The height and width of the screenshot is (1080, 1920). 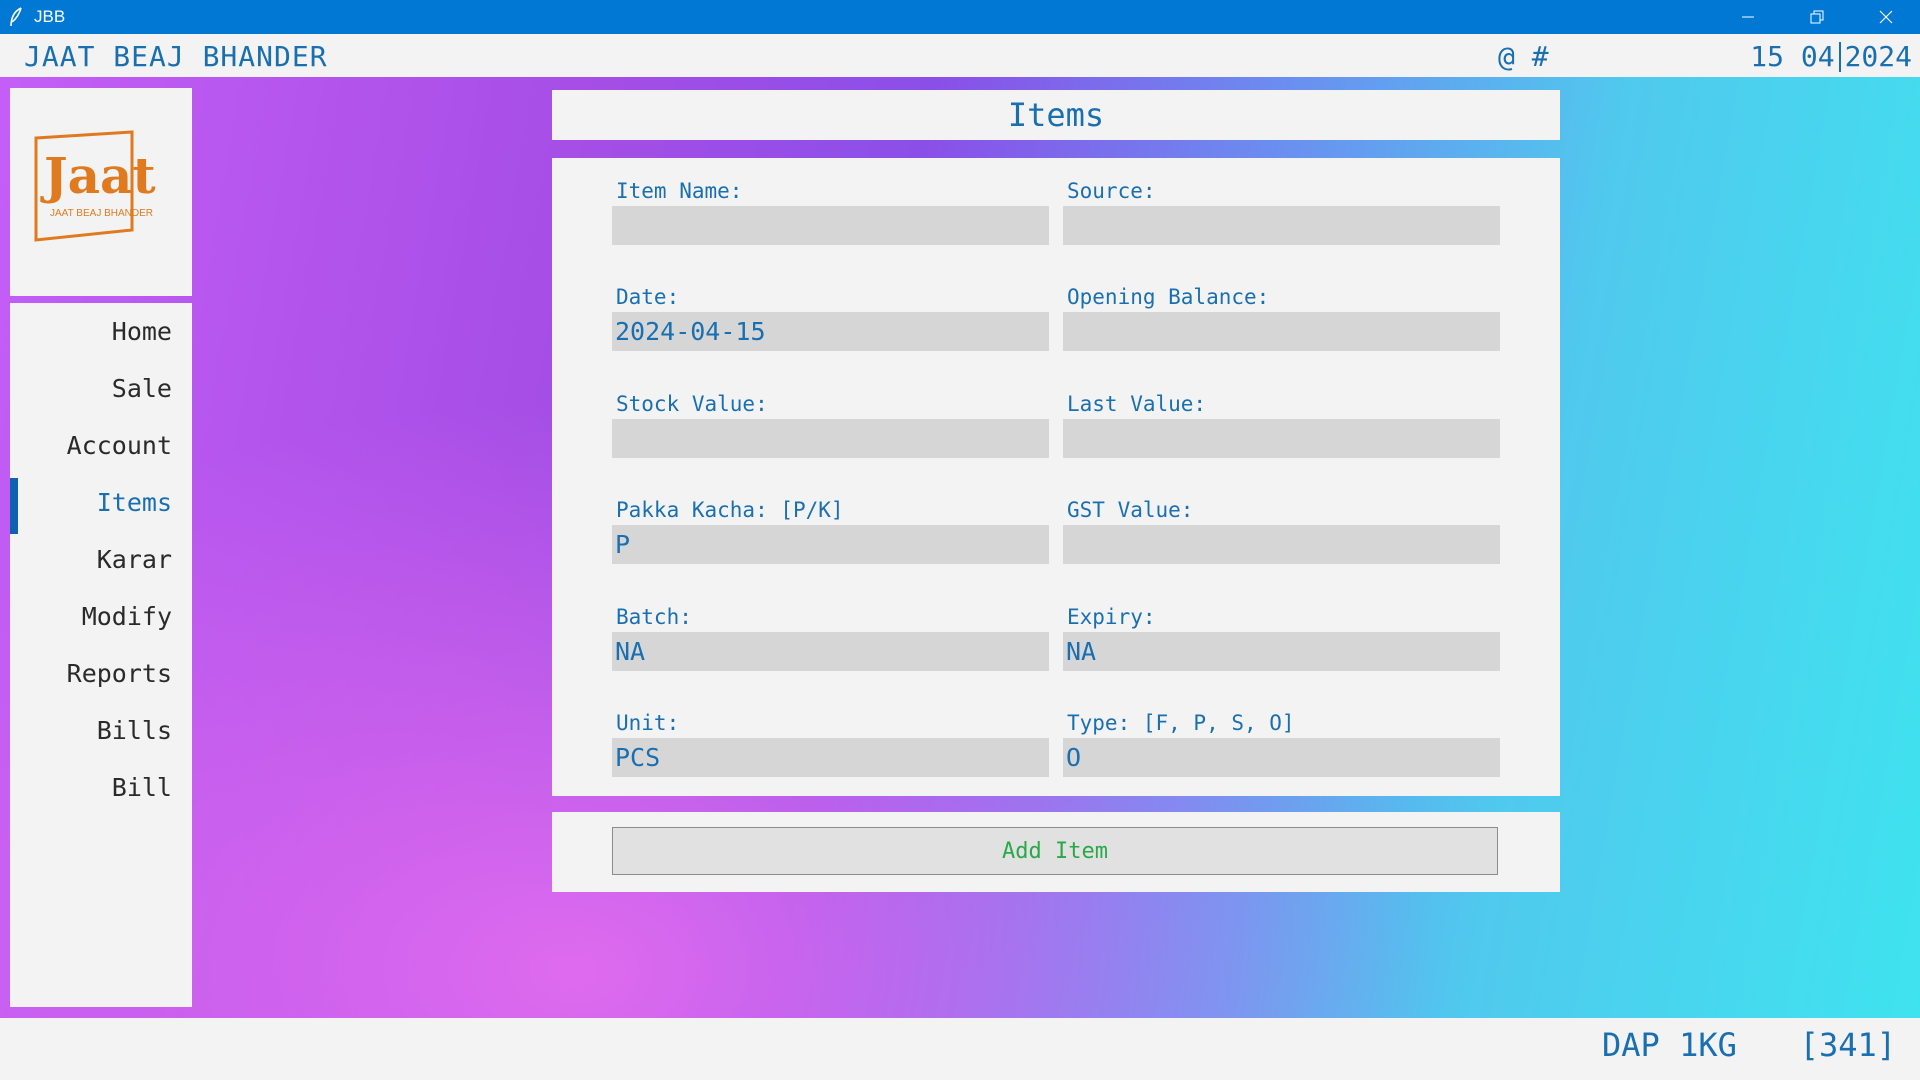 I want to click on page-title: Items, so click(x=1056, y=115).